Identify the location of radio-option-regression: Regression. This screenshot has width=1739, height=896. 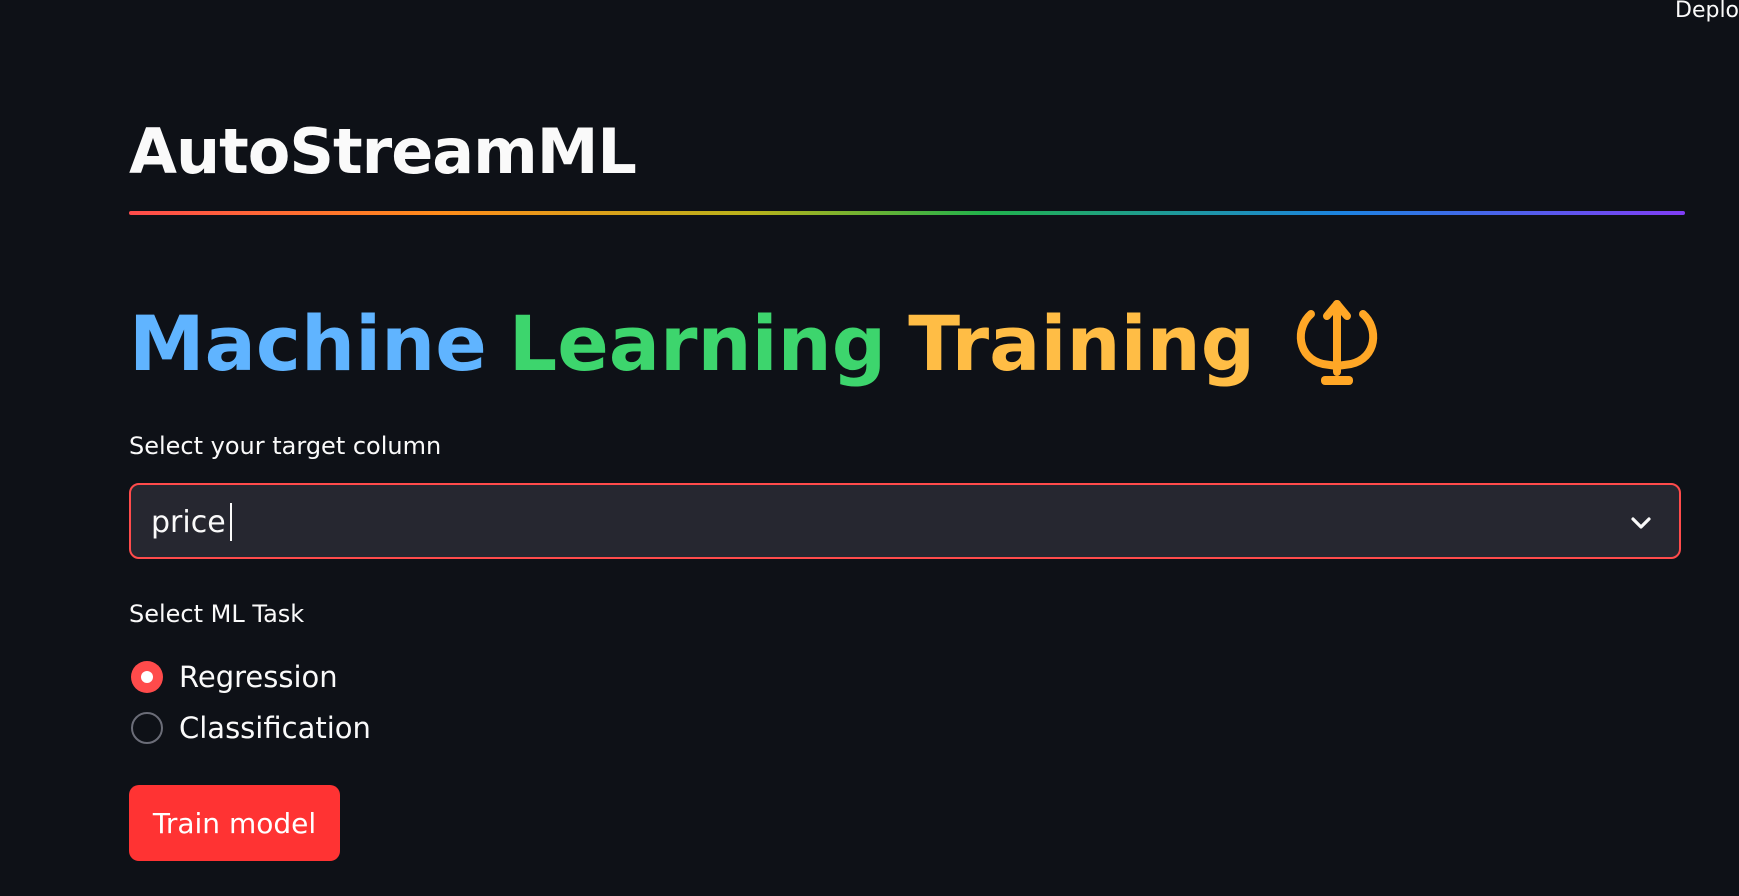
(234, 677).